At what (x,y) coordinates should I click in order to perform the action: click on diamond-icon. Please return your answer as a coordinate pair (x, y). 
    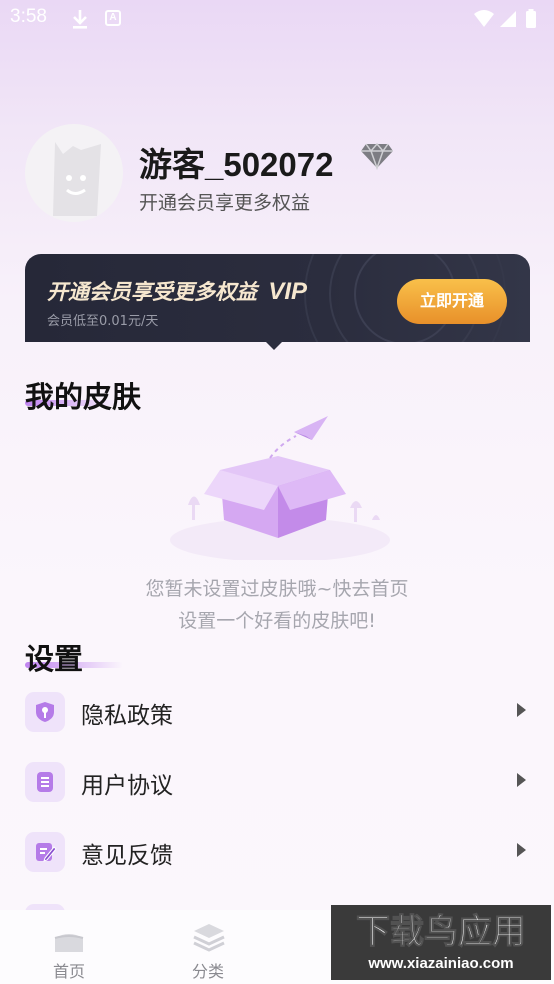
    Looking at the image, I should click on (377, 157).